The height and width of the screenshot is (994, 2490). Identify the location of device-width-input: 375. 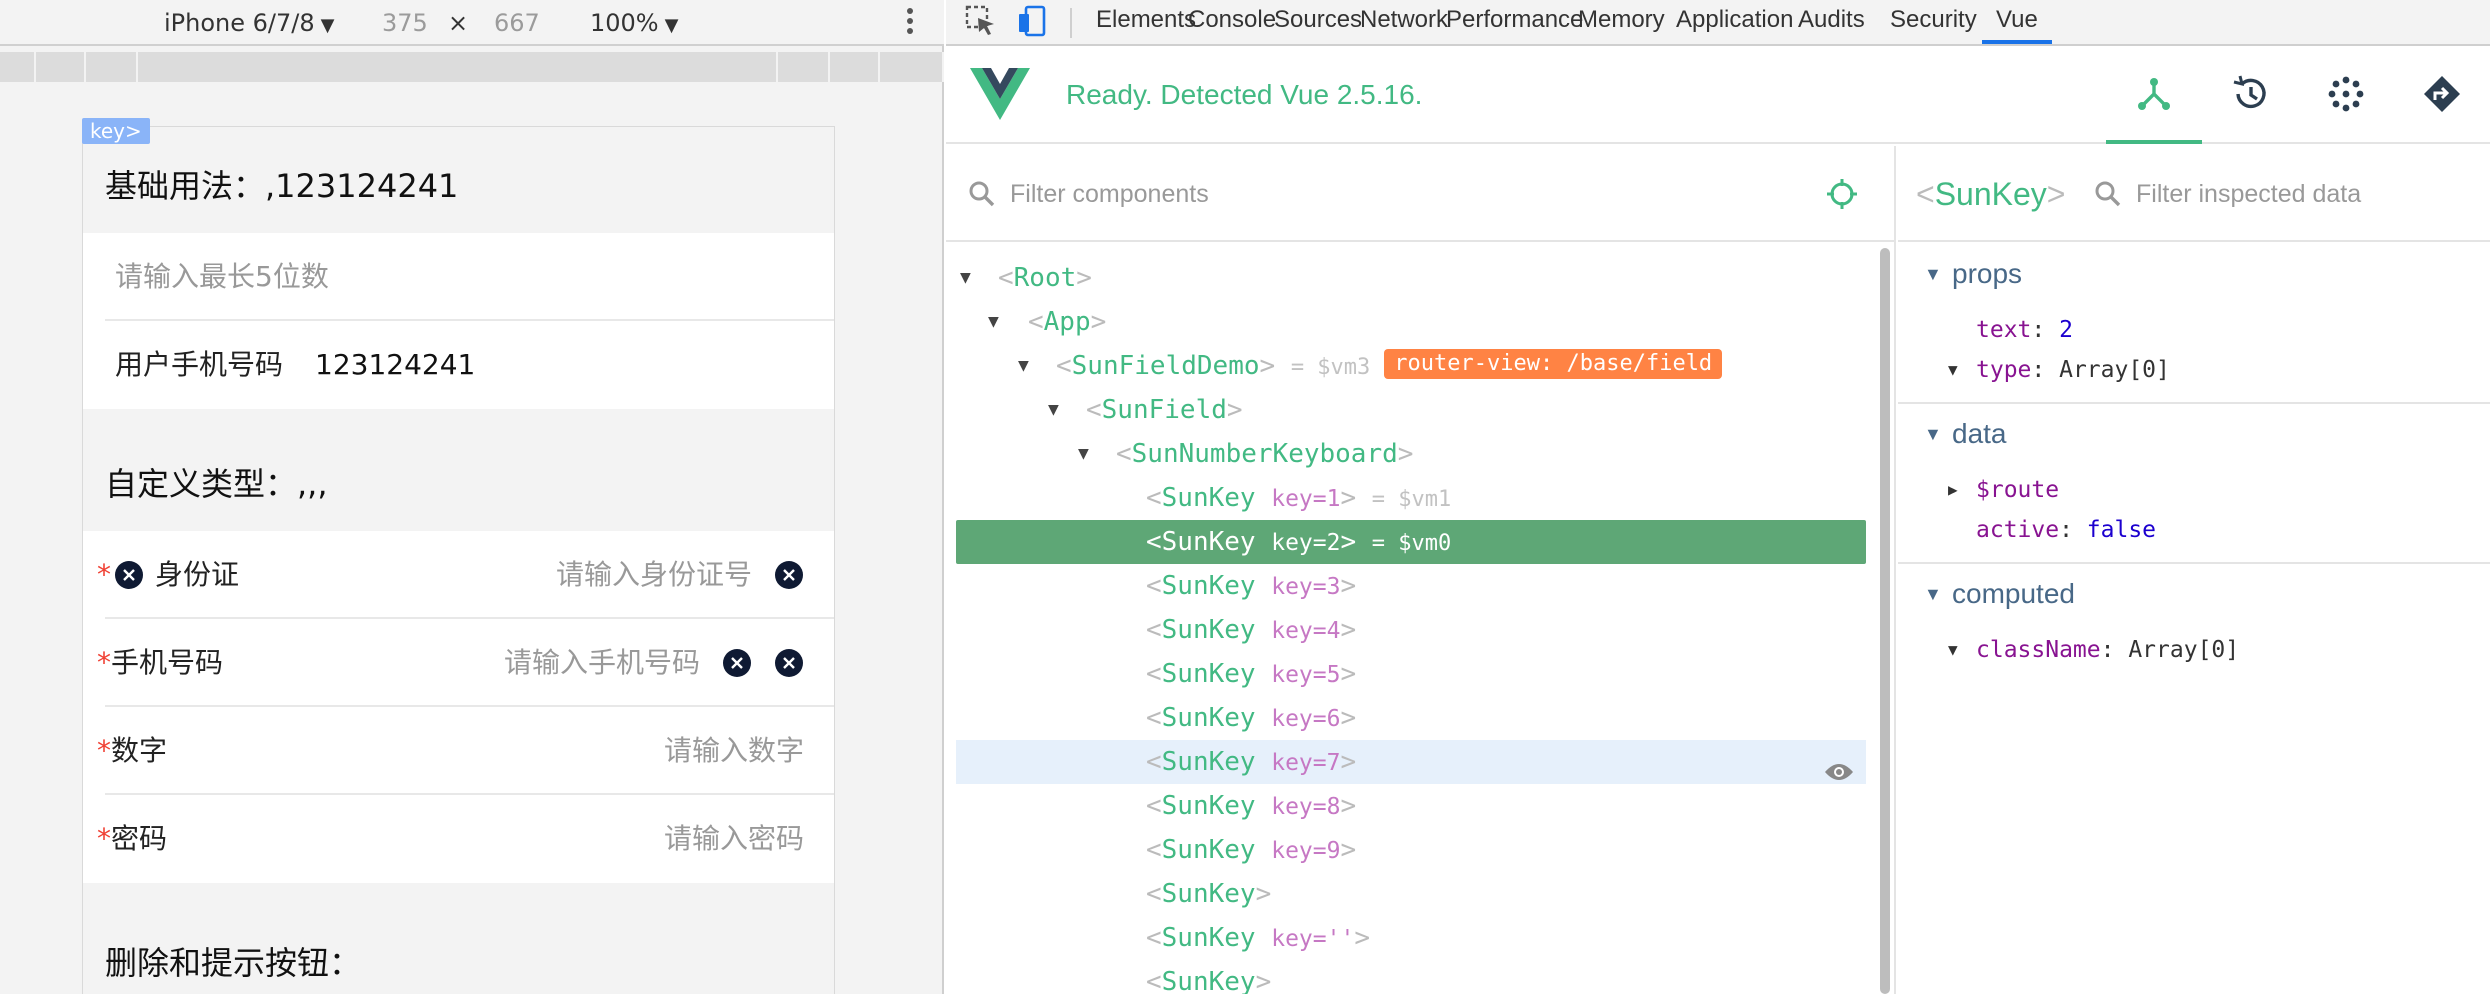
(405, 23).